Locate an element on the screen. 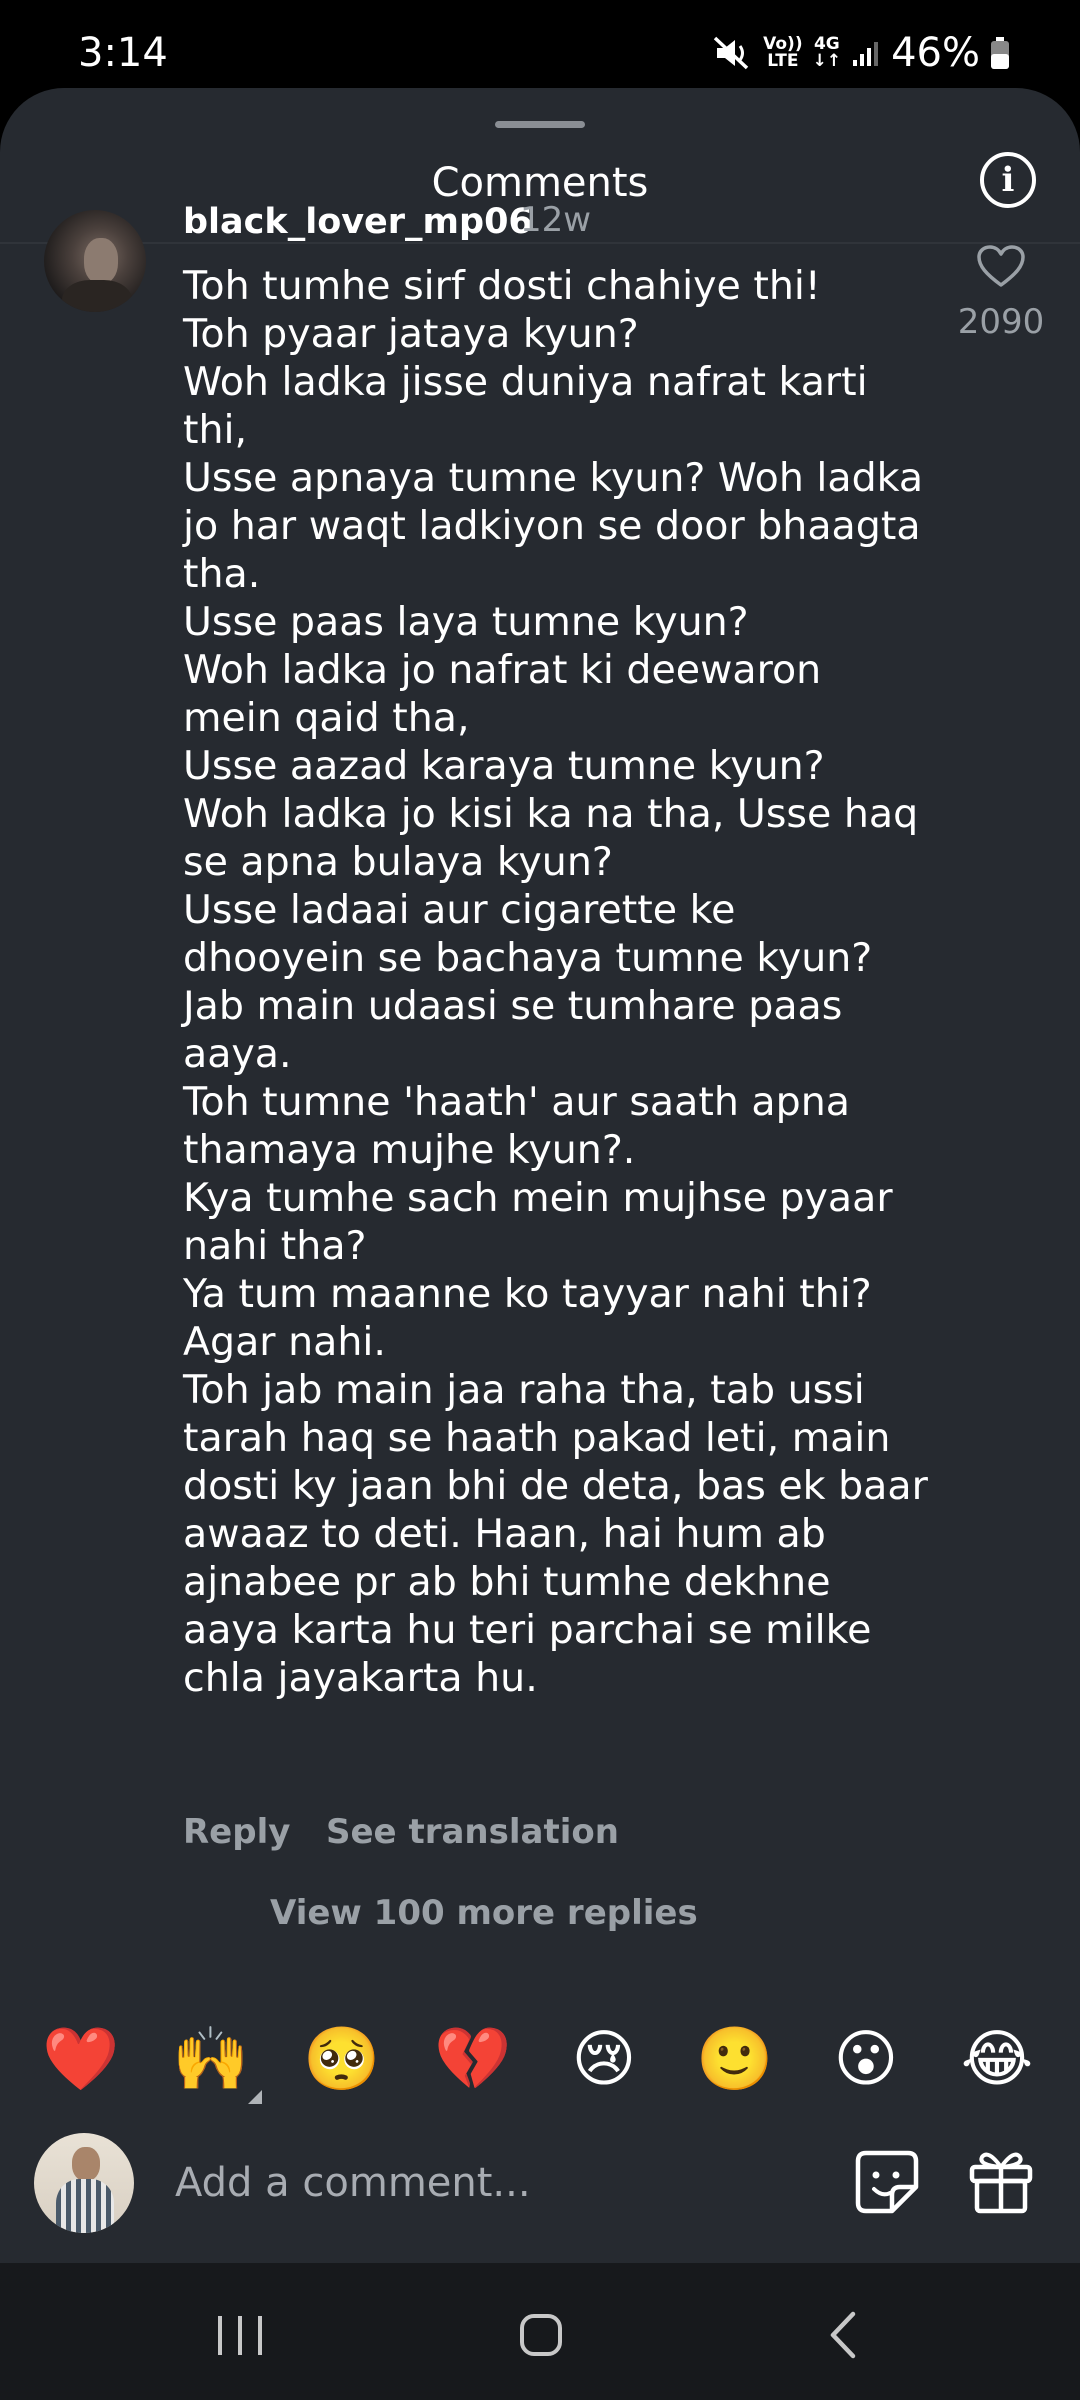 This screenshot has width=1080, height=2400. info-icon: i is located at coordinates (1008, 180).